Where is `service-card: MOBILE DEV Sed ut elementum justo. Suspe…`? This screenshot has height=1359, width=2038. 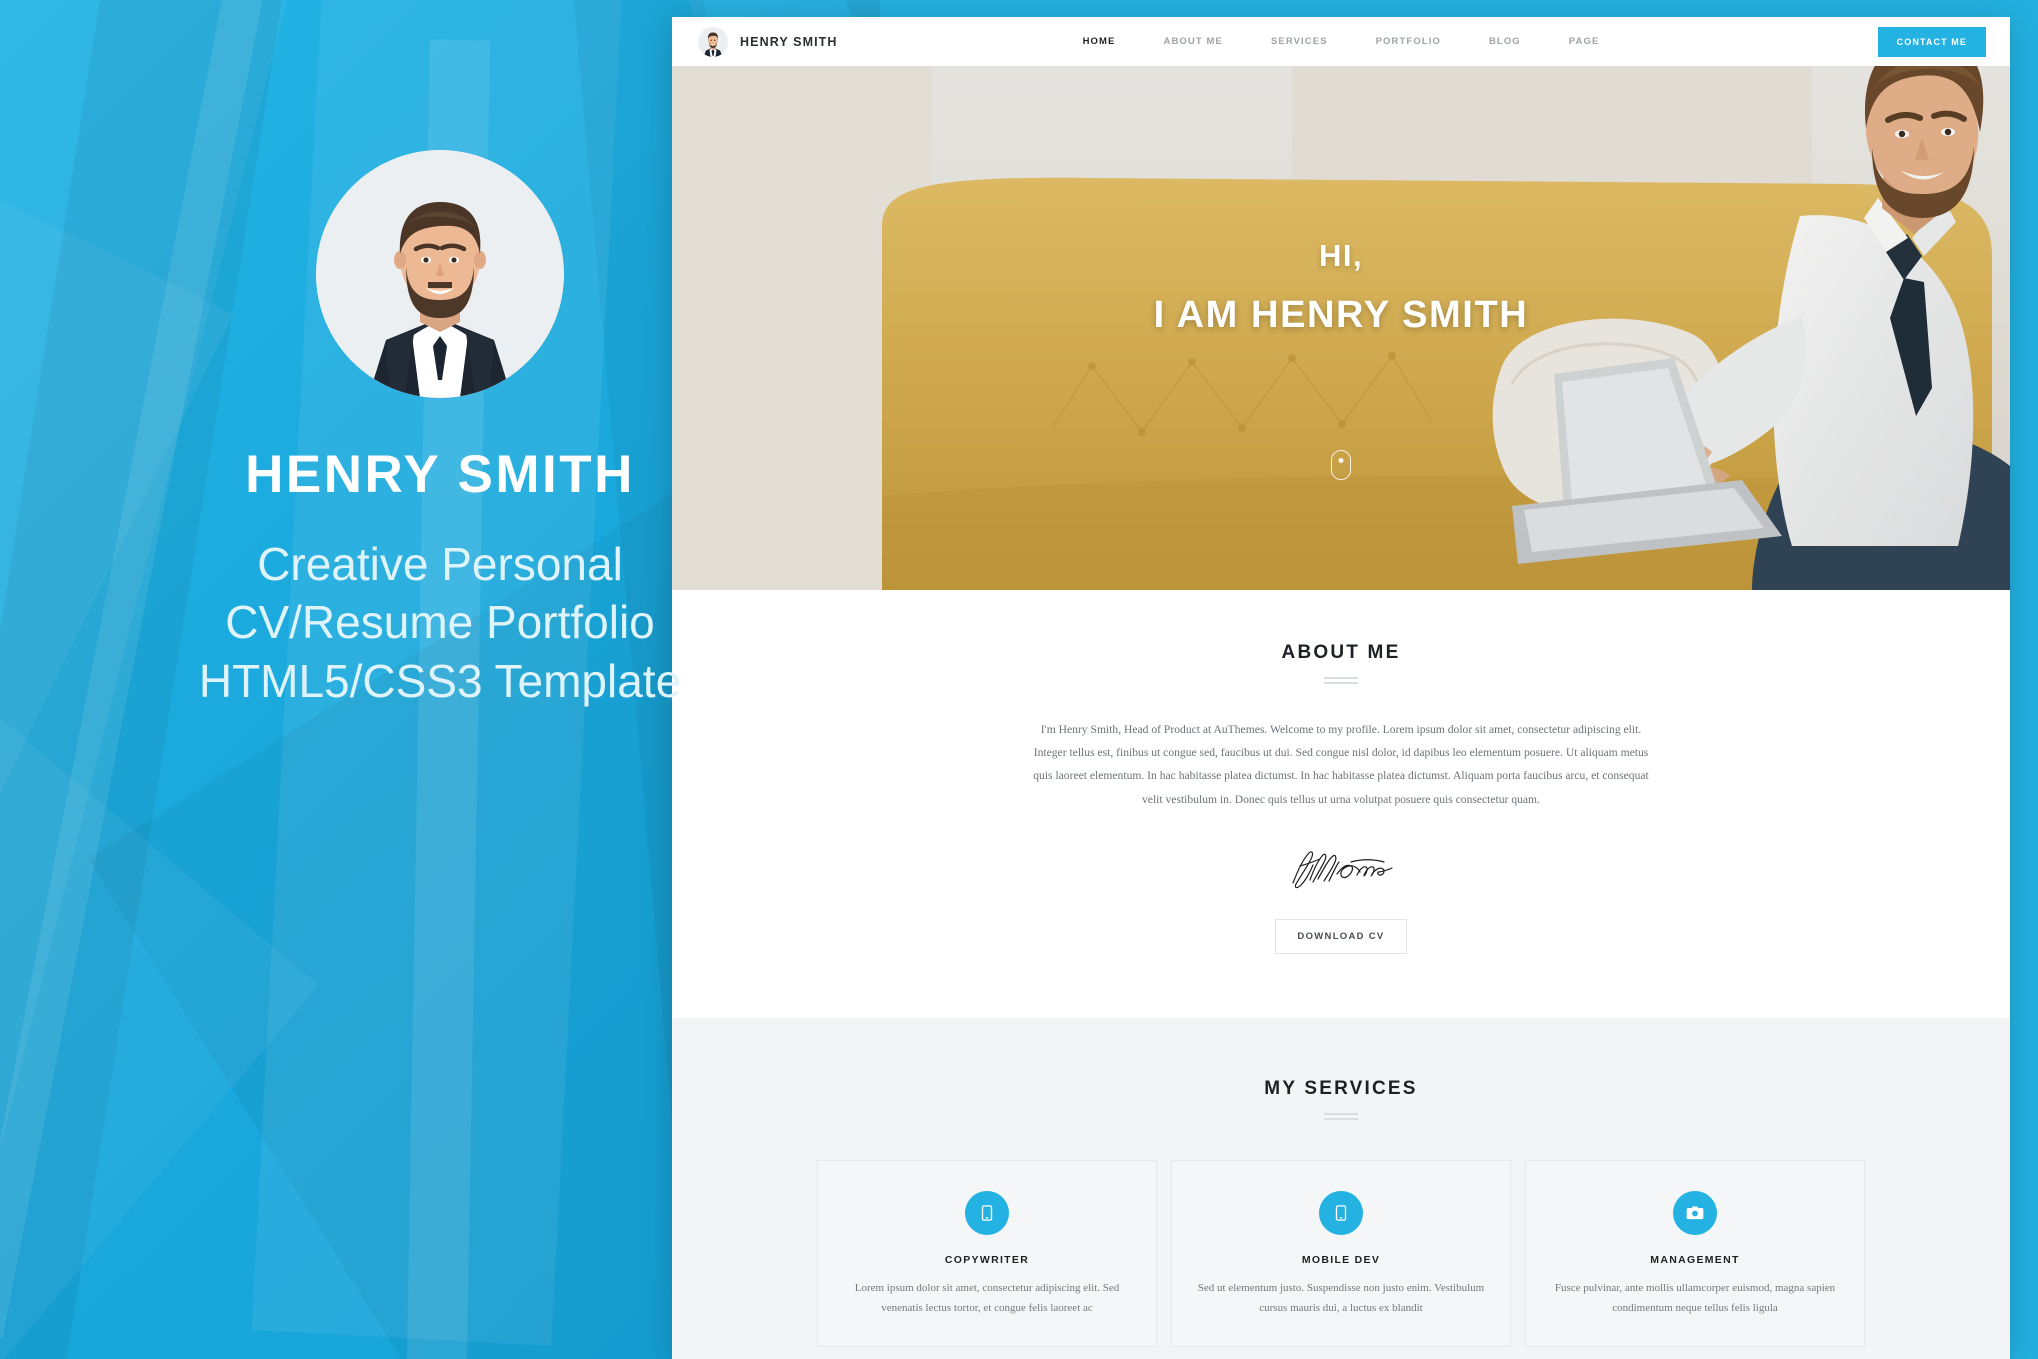 service-card: MOBILE DEV Sed ut elementum justo. Suspe… is located at coordinates (1341, 1253).